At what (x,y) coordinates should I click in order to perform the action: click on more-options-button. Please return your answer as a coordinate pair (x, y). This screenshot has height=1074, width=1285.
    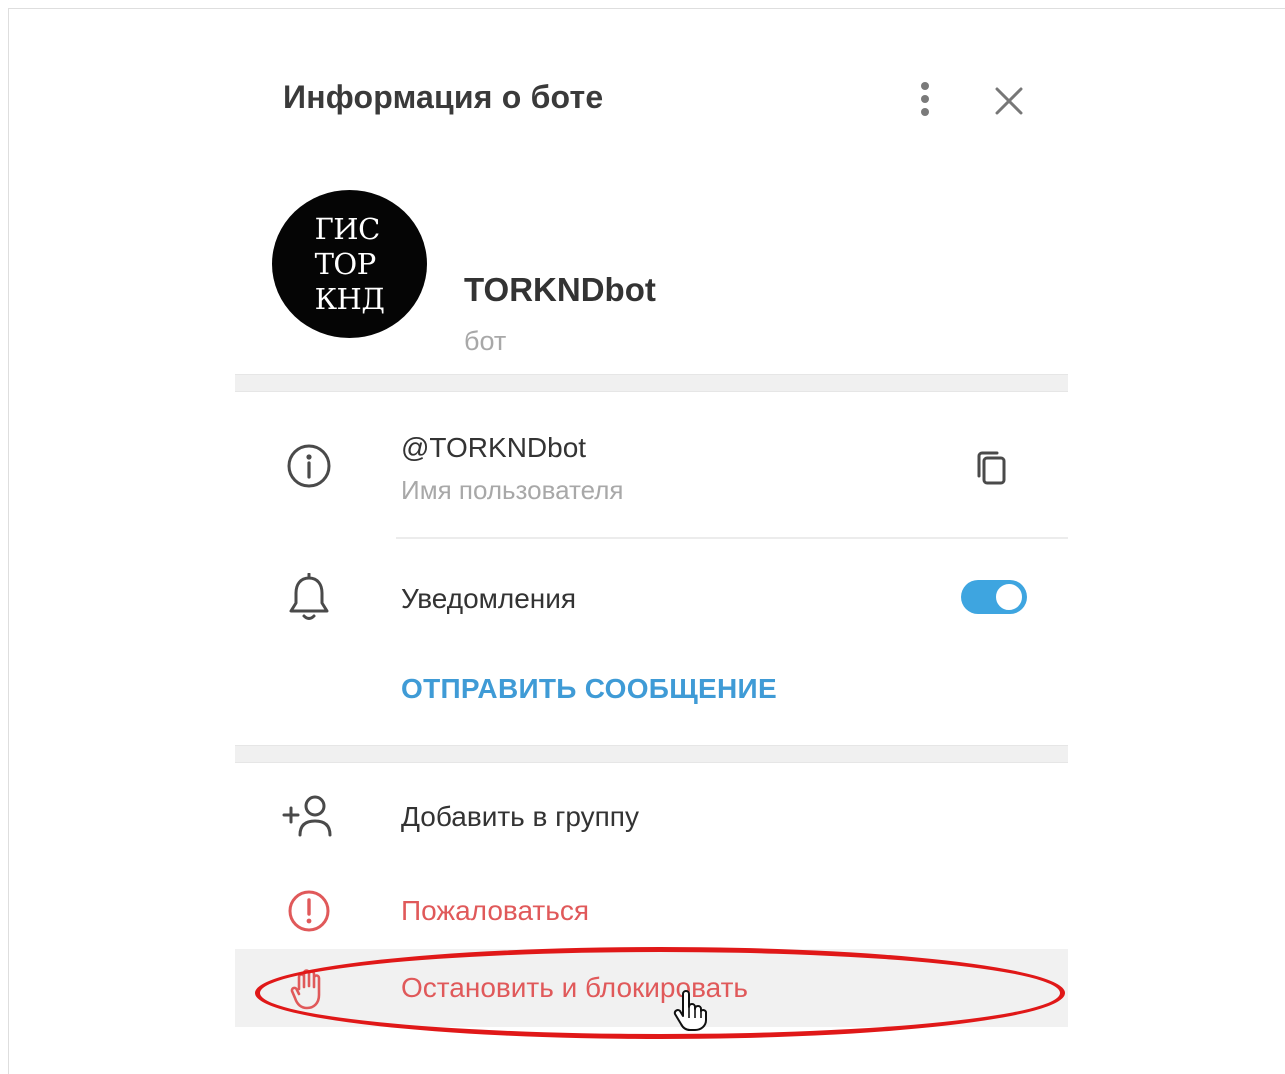
    Looking at the image, I should click on (925, 99).